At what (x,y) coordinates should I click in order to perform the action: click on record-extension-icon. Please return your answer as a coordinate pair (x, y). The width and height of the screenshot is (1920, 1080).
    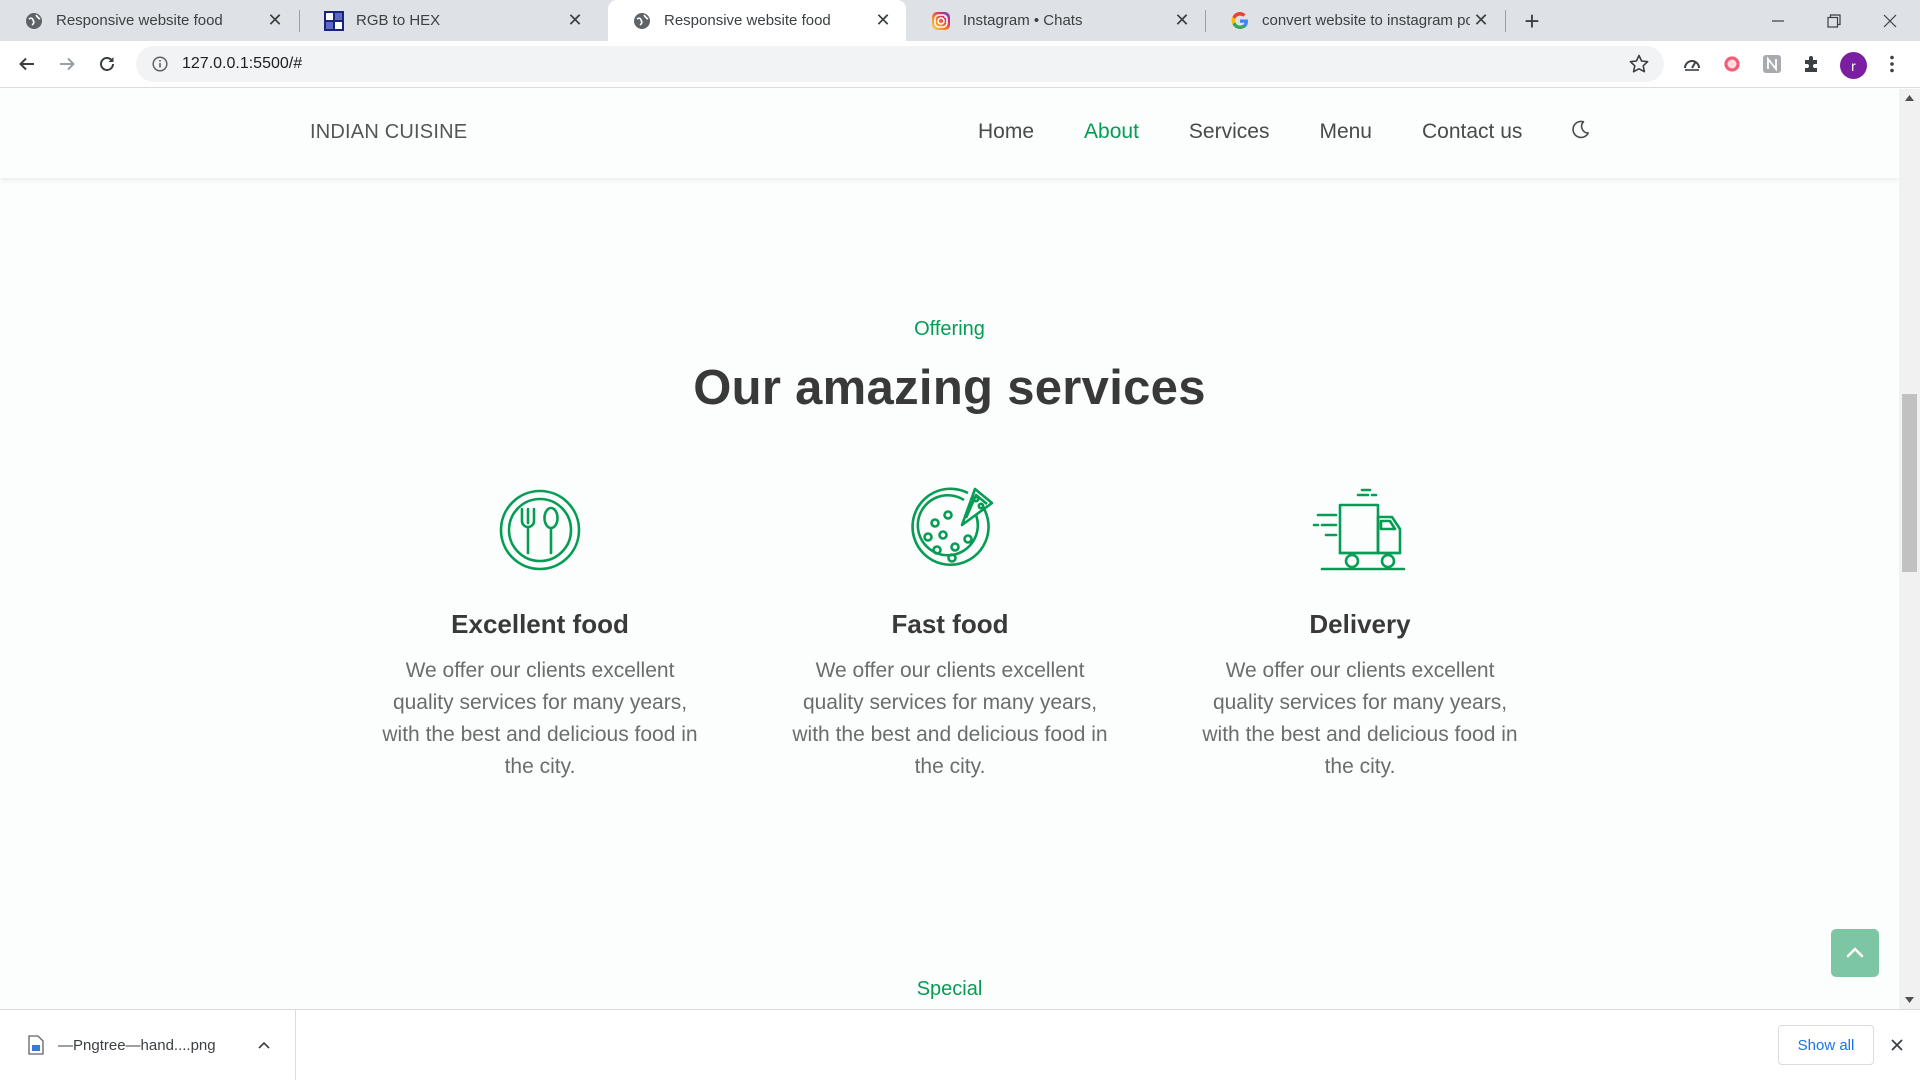
    Looking at the image, I should click on (1732, 64).